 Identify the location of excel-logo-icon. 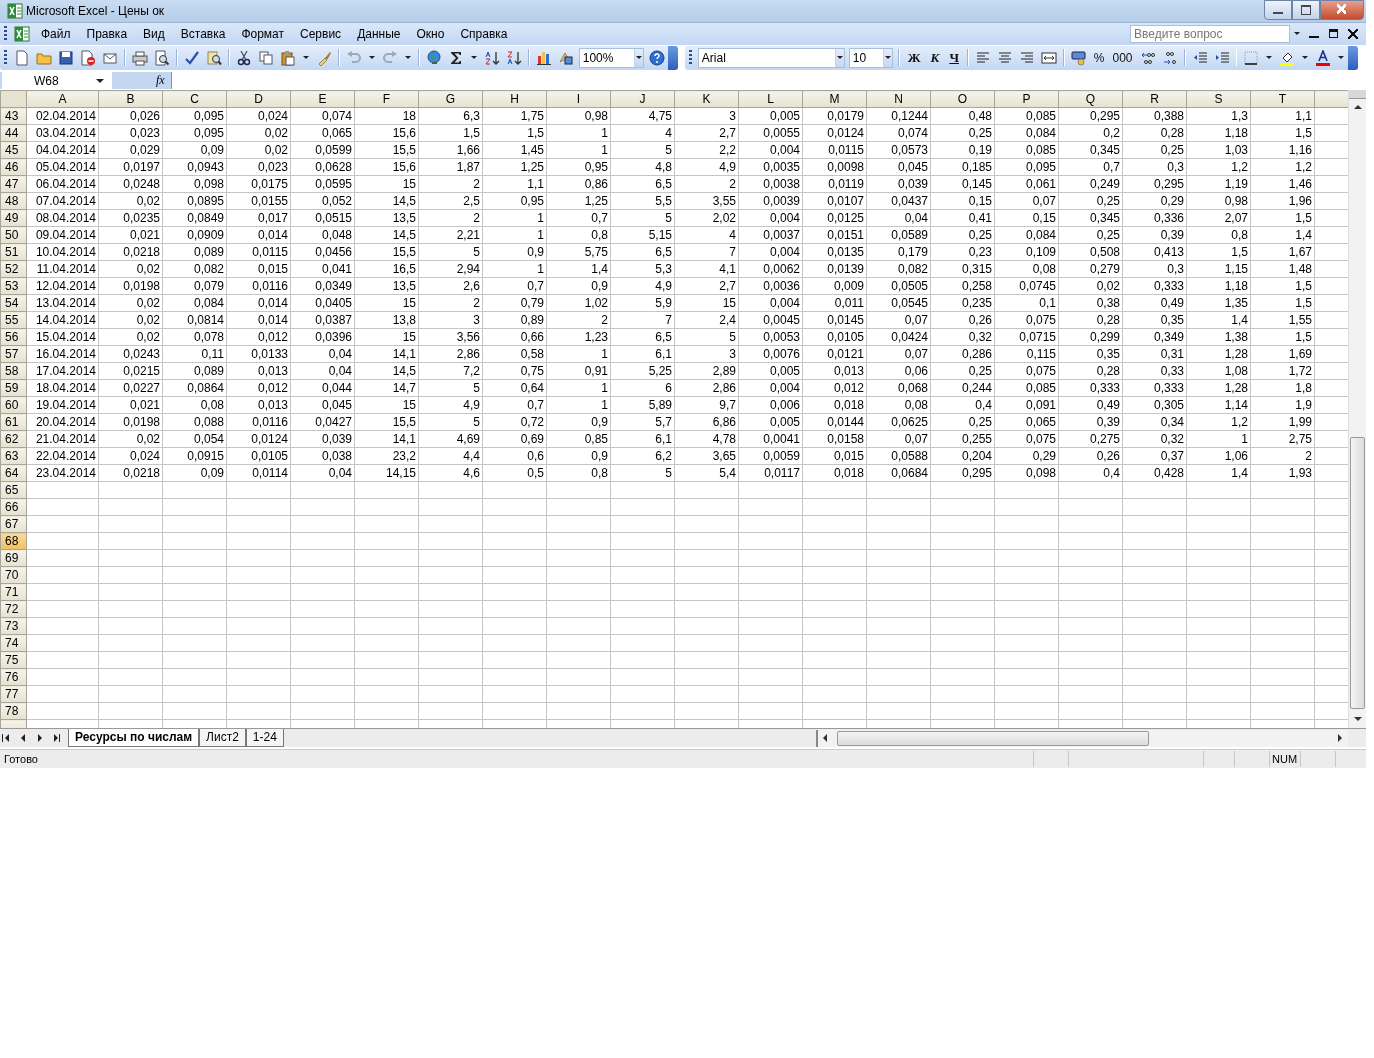
(22, 33).